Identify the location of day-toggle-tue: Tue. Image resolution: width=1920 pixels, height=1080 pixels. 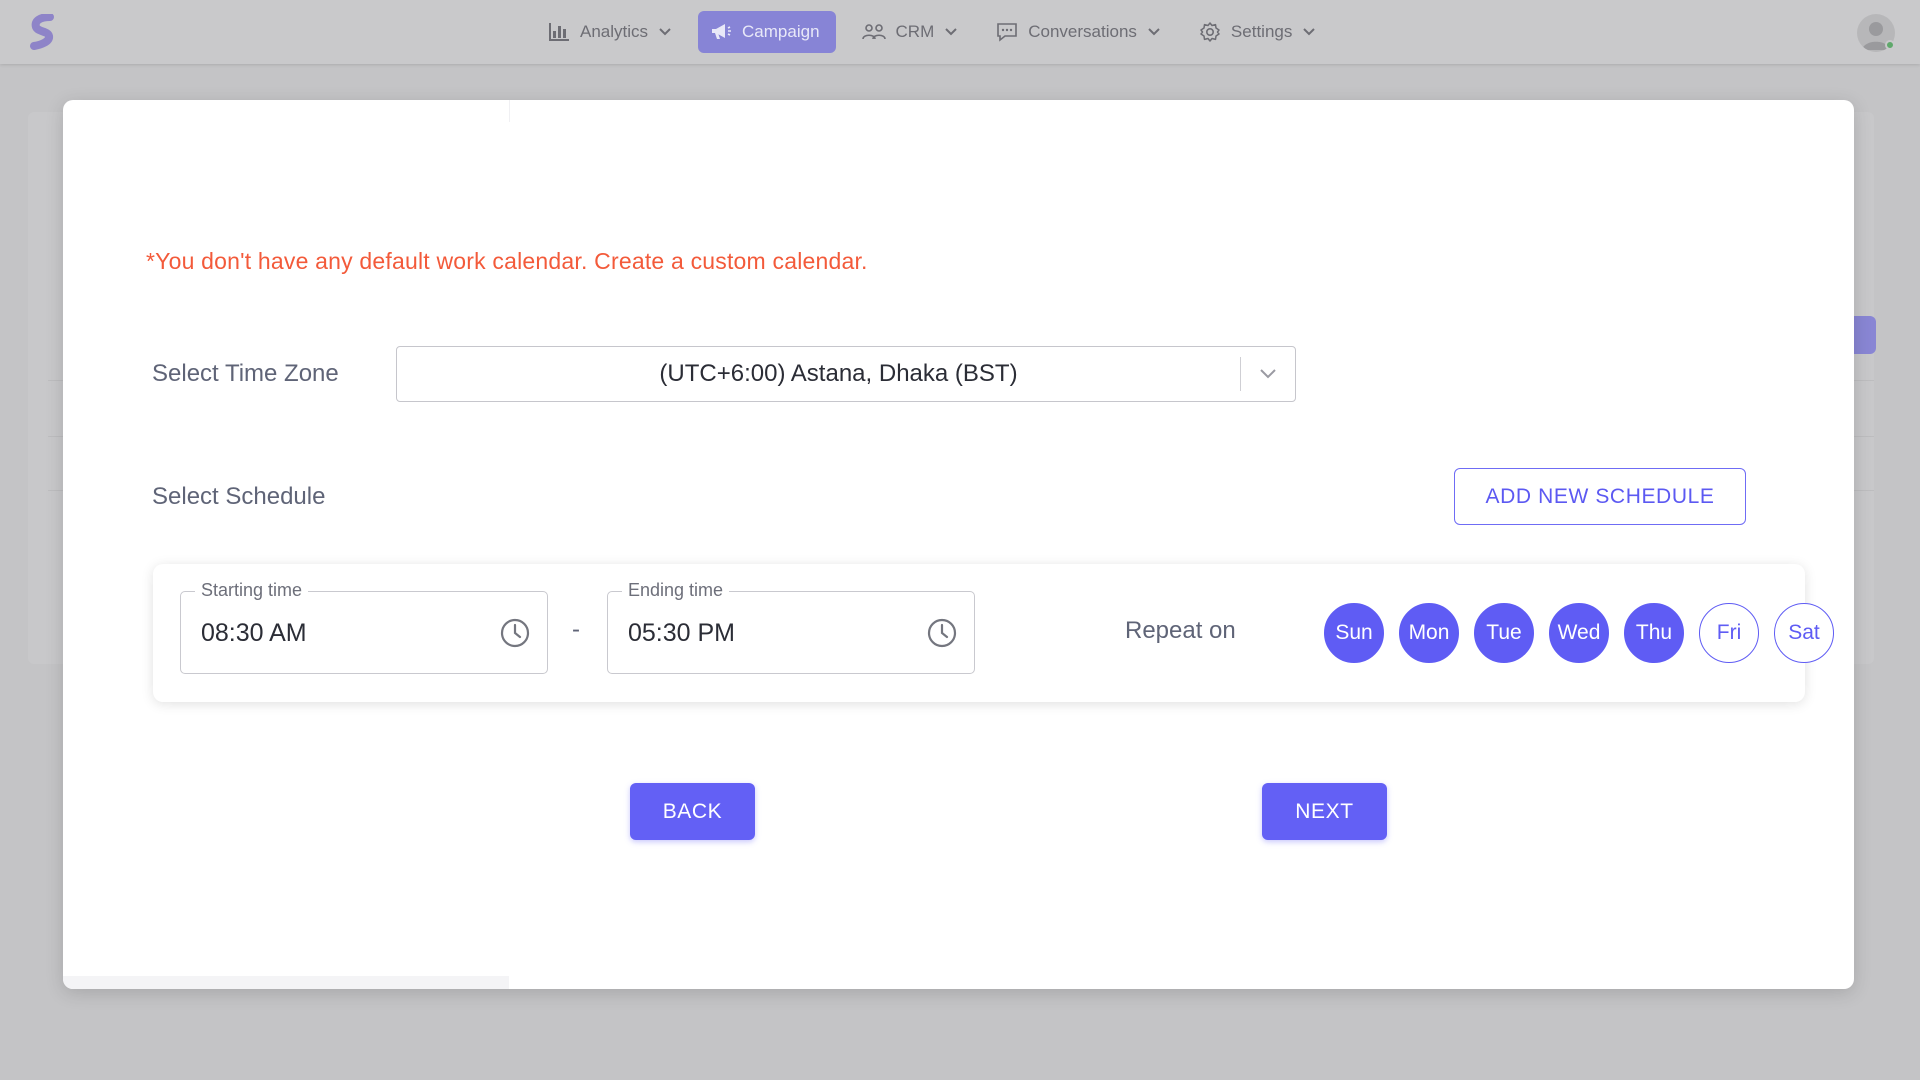
(1504, 633).